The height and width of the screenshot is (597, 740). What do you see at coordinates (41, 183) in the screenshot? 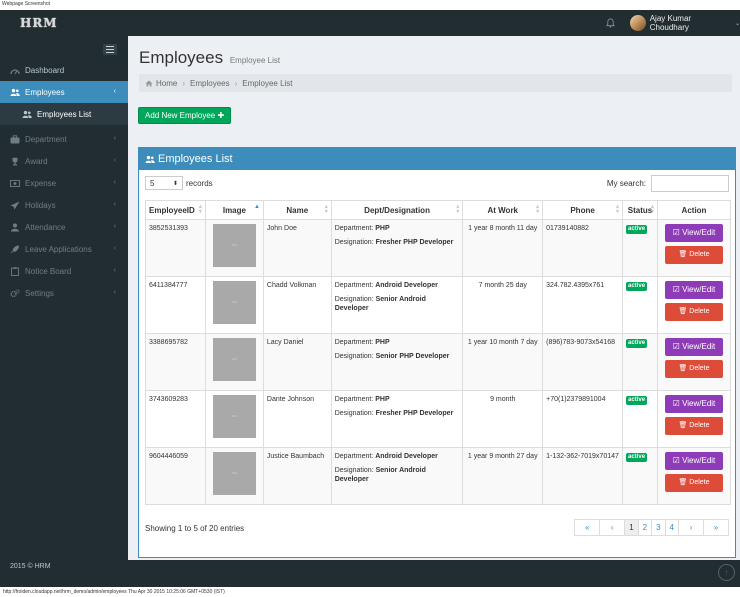
I see `sidebar-item-label: Expense` at bounding box center [41, 183].